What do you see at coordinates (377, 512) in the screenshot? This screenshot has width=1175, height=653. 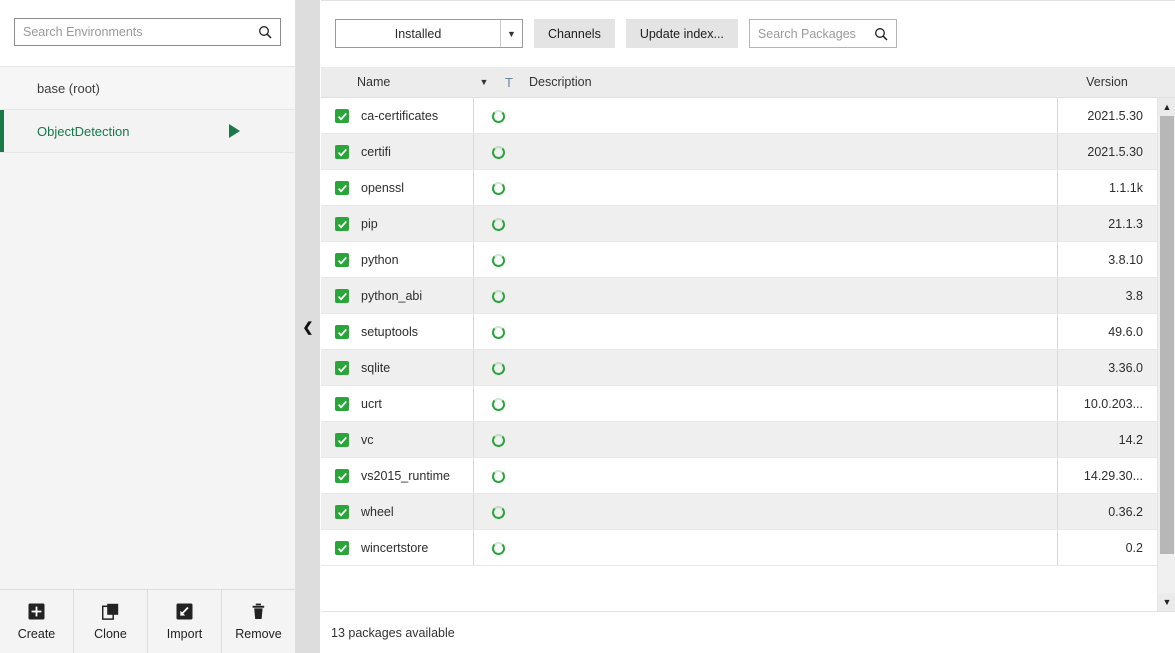 I see `package-name: wheel` at bounding box center [377, 512].